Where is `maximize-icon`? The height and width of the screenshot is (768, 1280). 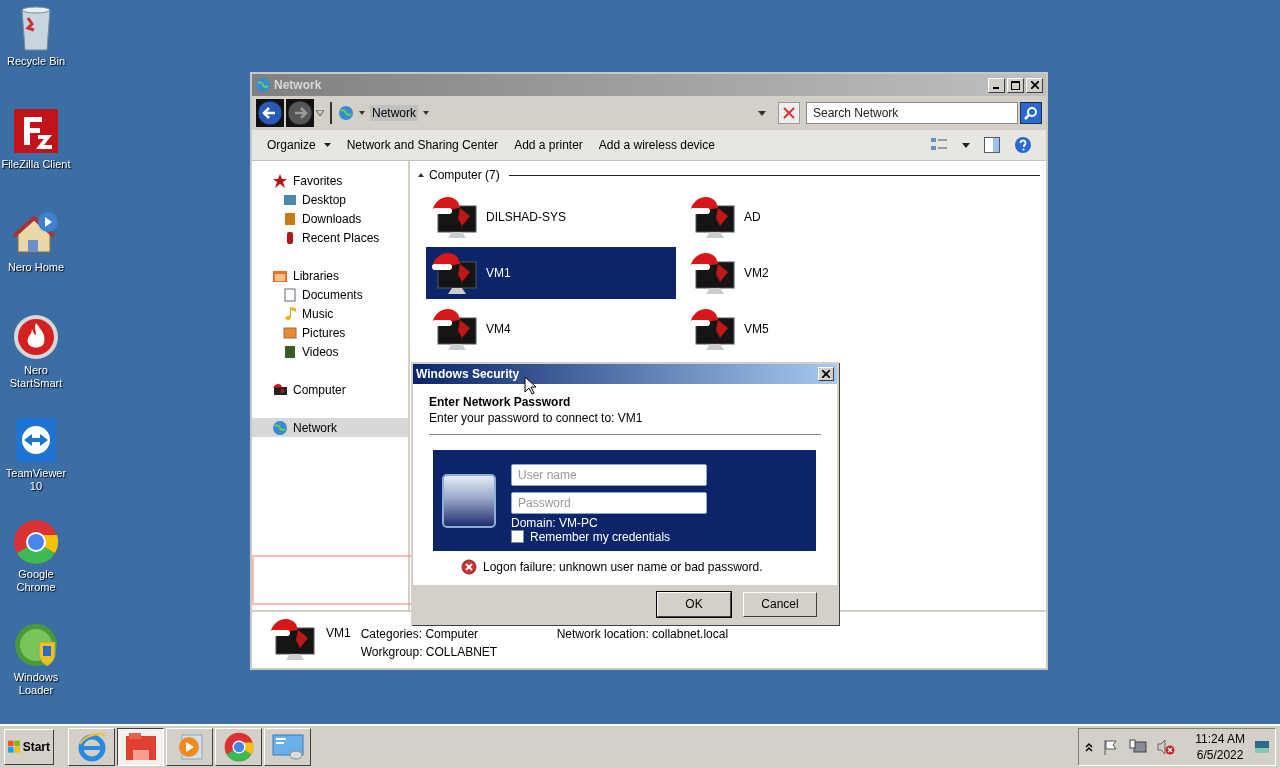 maximize-icon is located at coordinates (1015, 85).